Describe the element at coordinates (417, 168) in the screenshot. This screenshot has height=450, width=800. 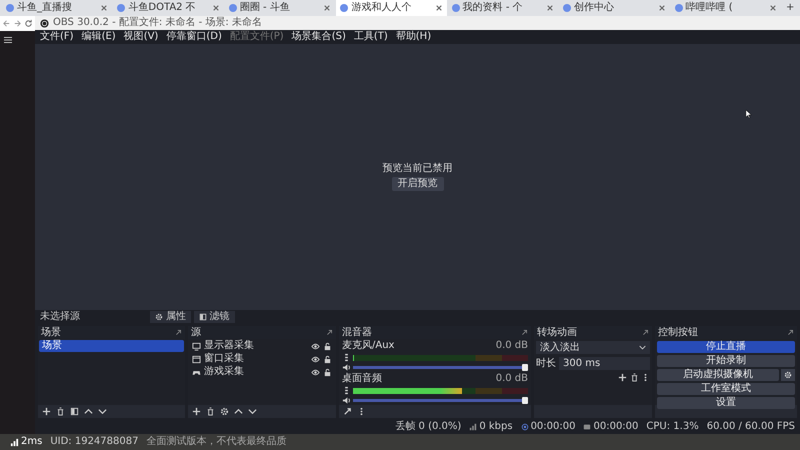
I see `preview-message: 预览当前已禁用` at that location.